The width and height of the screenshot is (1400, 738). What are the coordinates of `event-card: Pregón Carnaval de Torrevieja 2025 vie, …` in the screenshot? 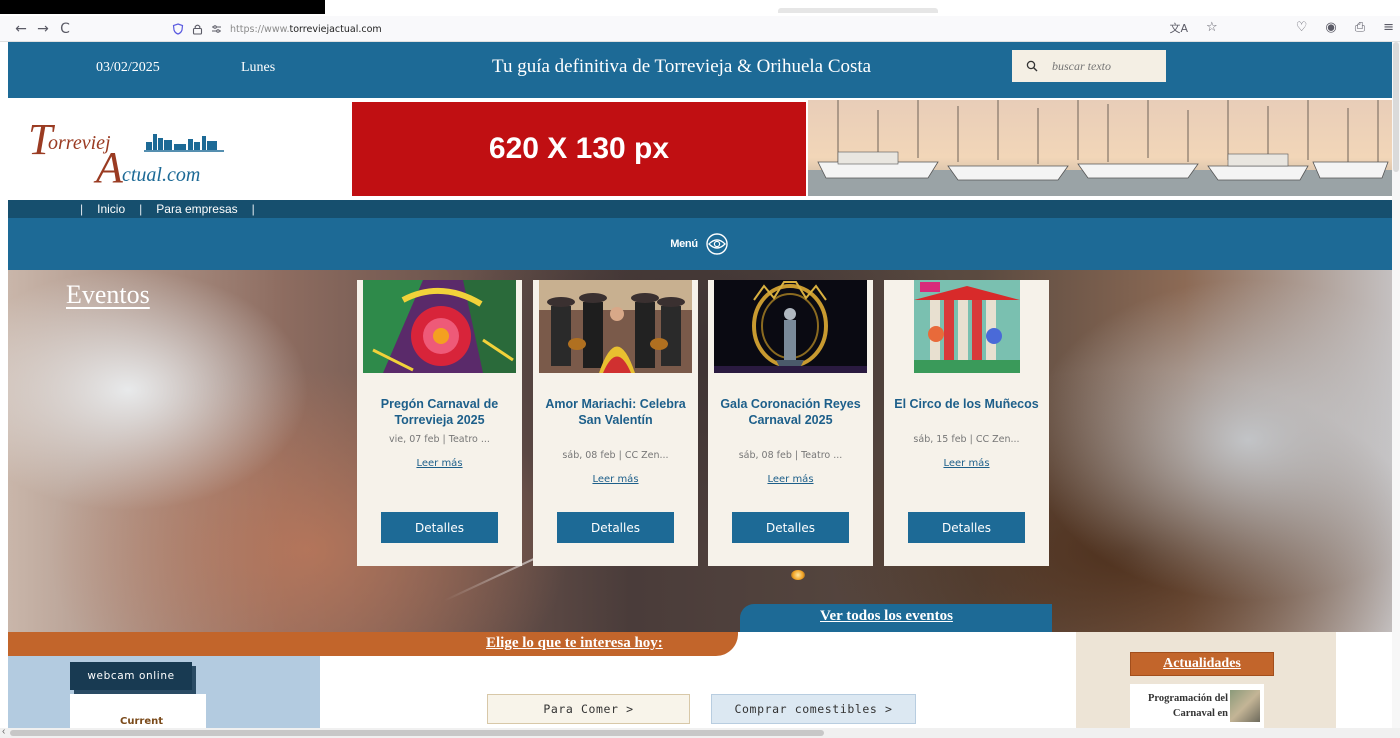 It's located at (439, 423).